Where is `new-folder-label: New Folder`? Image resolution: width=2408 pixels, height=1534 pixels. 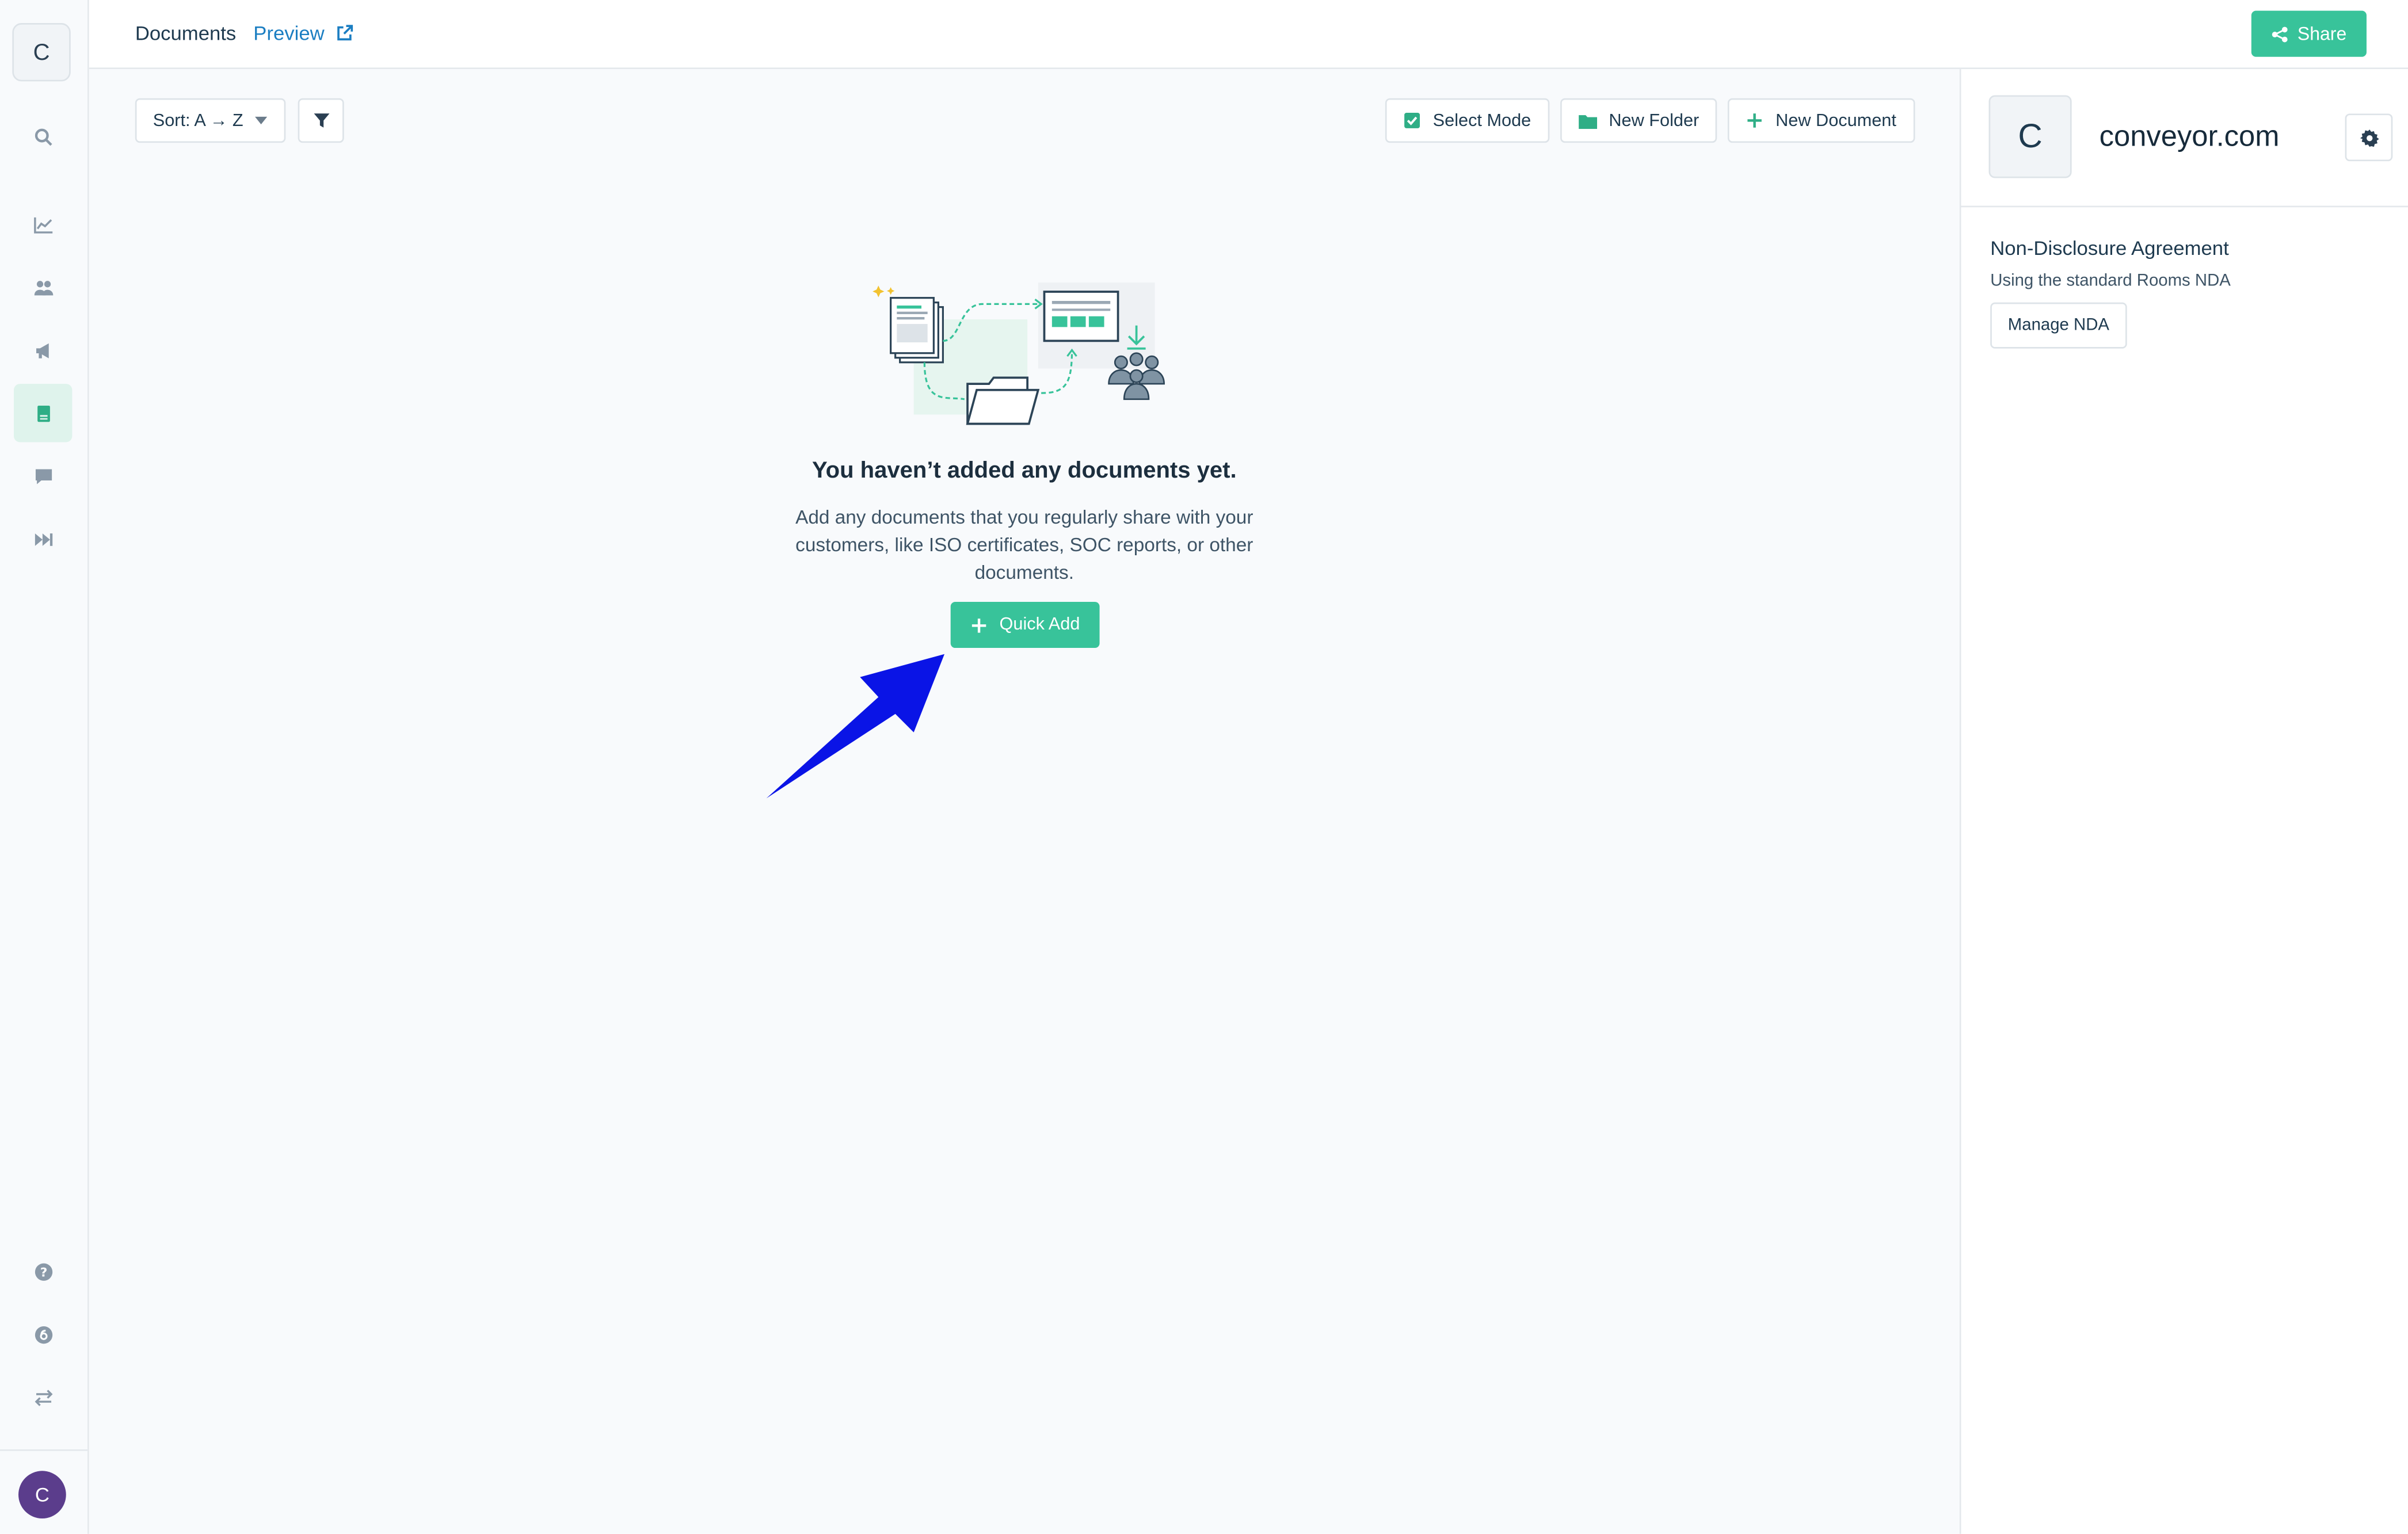 new-folder-label: New Folder is located at coordinates (1654, 120).